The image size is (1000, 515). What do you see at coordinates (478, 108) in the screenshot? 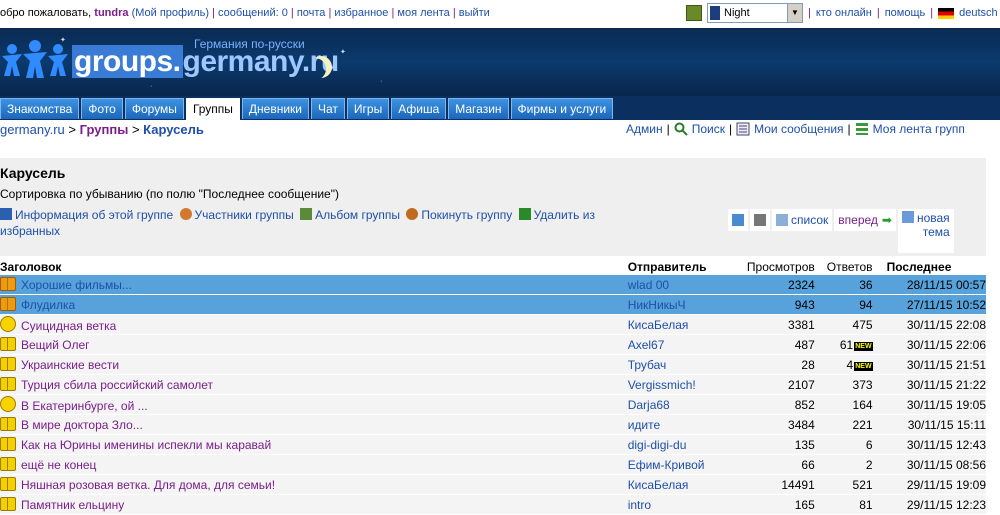
I see `tab-shop: Магазин` at bounding box center [478, 108].